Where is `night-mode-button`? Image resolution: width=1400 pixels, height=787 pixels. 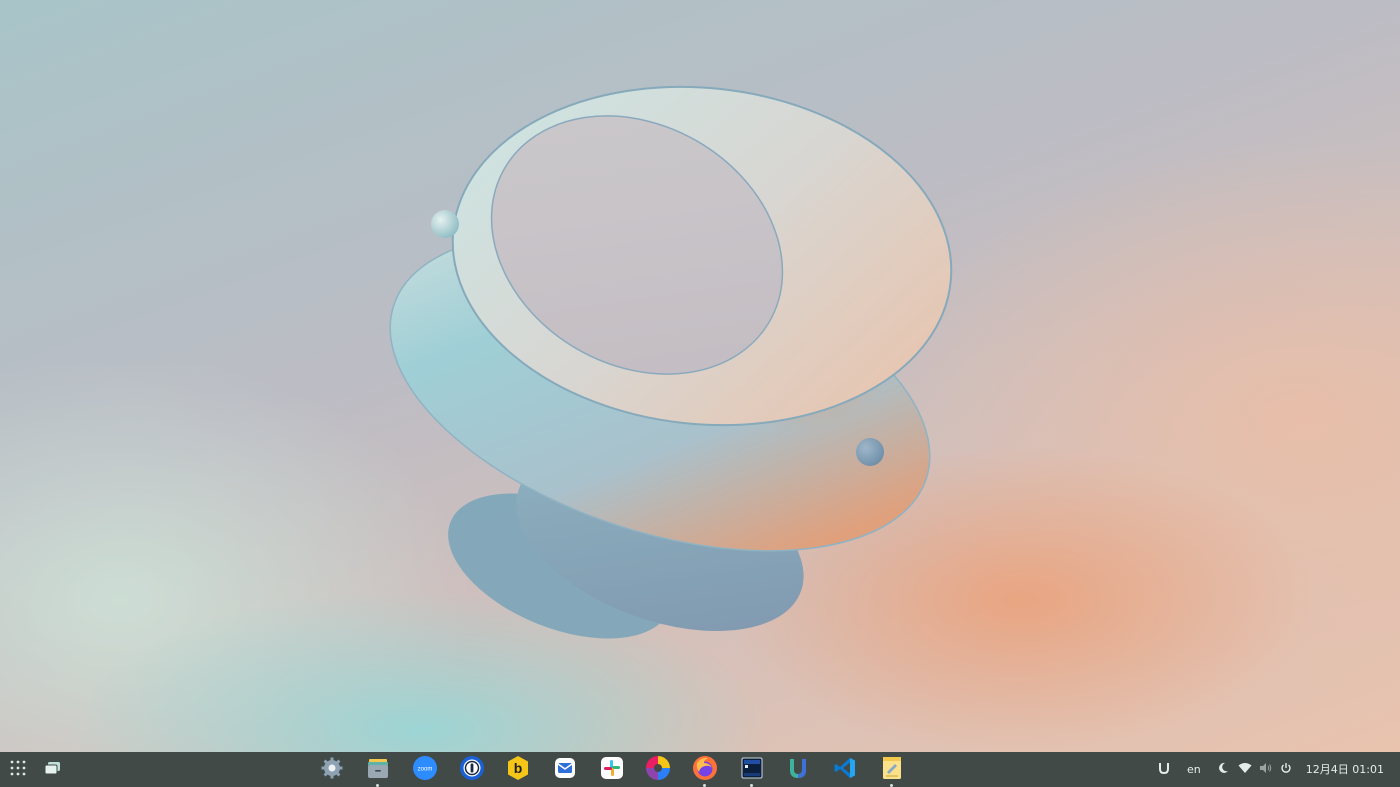
night-mode-button is located at coordinates (1223, 769).